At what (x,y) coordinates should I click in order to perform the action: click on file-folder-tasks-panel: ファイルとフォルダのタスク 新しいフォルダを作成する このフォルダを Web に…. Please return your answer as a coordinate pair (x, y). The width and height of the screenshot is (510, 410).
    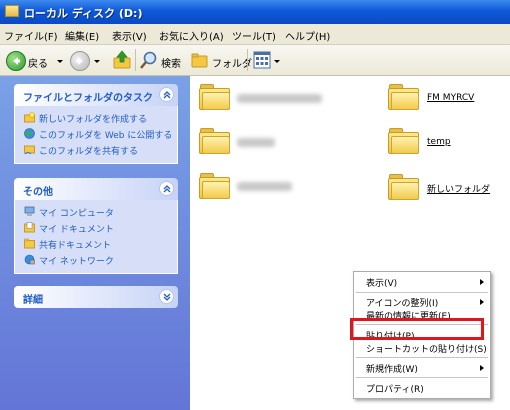
    Looking at the image, I should click on (96, 124).